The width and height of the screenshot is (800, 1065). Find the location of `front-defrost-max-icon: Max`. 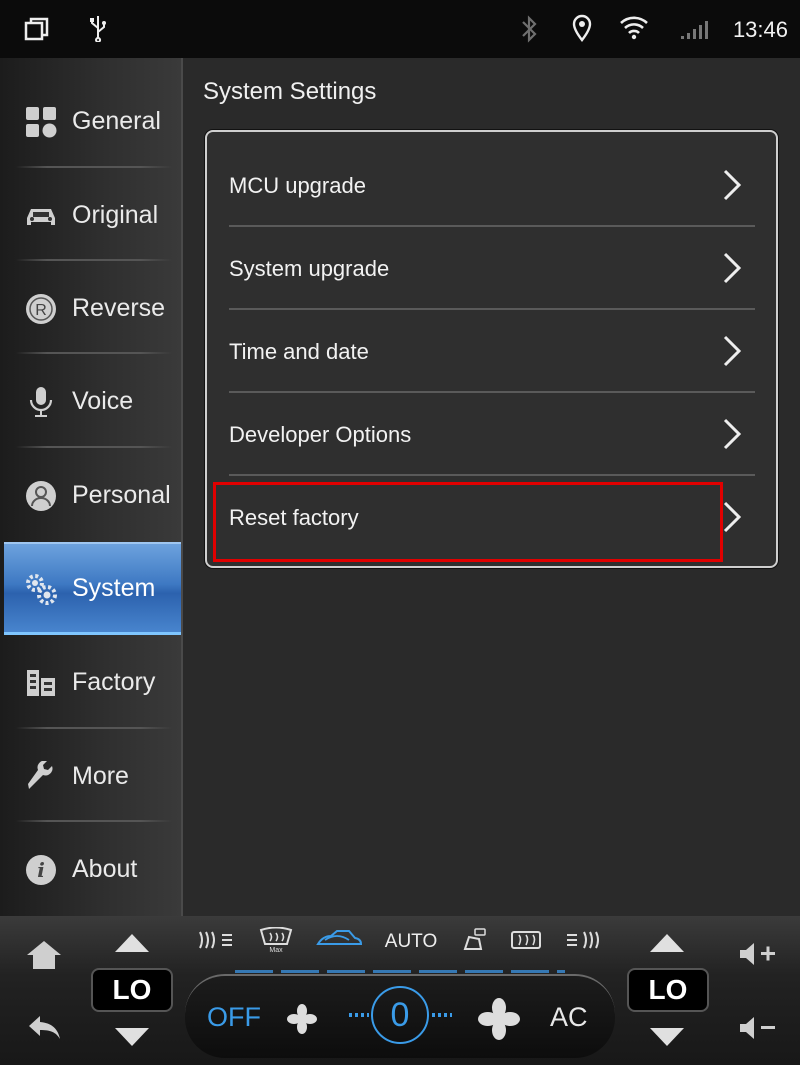

front-defrost-max-icon: Max is located at coordinates (276, 941).